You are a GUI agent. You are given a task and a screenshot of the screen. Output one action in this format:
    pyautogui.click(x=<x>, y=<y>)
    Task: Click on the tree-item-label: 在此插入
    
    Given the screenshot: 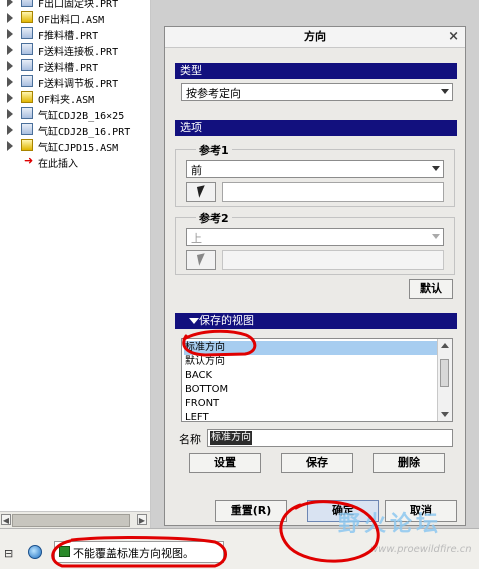 What is the action you would take?
    pyautogui.click(x=58, y=164)
    